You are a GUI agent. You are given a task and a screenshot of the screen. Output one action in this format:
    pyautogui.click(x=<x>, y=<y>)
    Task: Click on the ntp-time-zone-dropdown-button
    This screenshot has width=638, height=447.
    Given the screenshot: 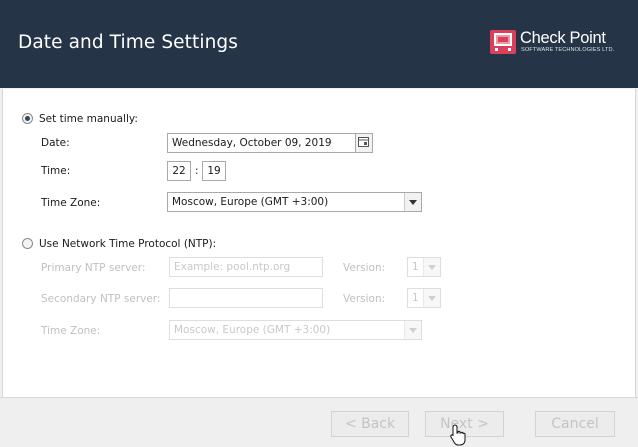 What is the action you would take?
    pyautogui.click(x=412, y=330)
    